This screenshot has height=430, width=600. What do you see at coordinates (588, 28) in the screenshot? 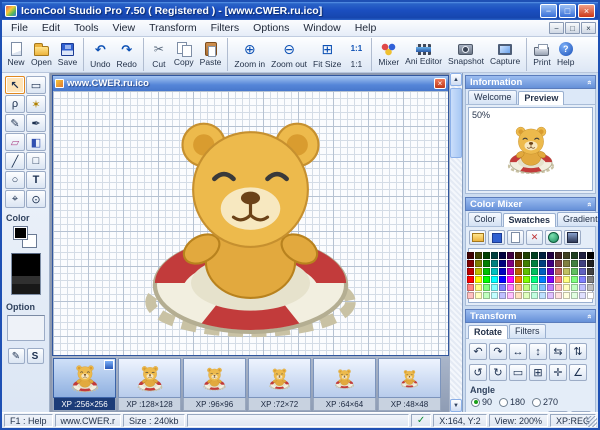
I see `mdi-close-button: ×` at bounding box center [588, 28].